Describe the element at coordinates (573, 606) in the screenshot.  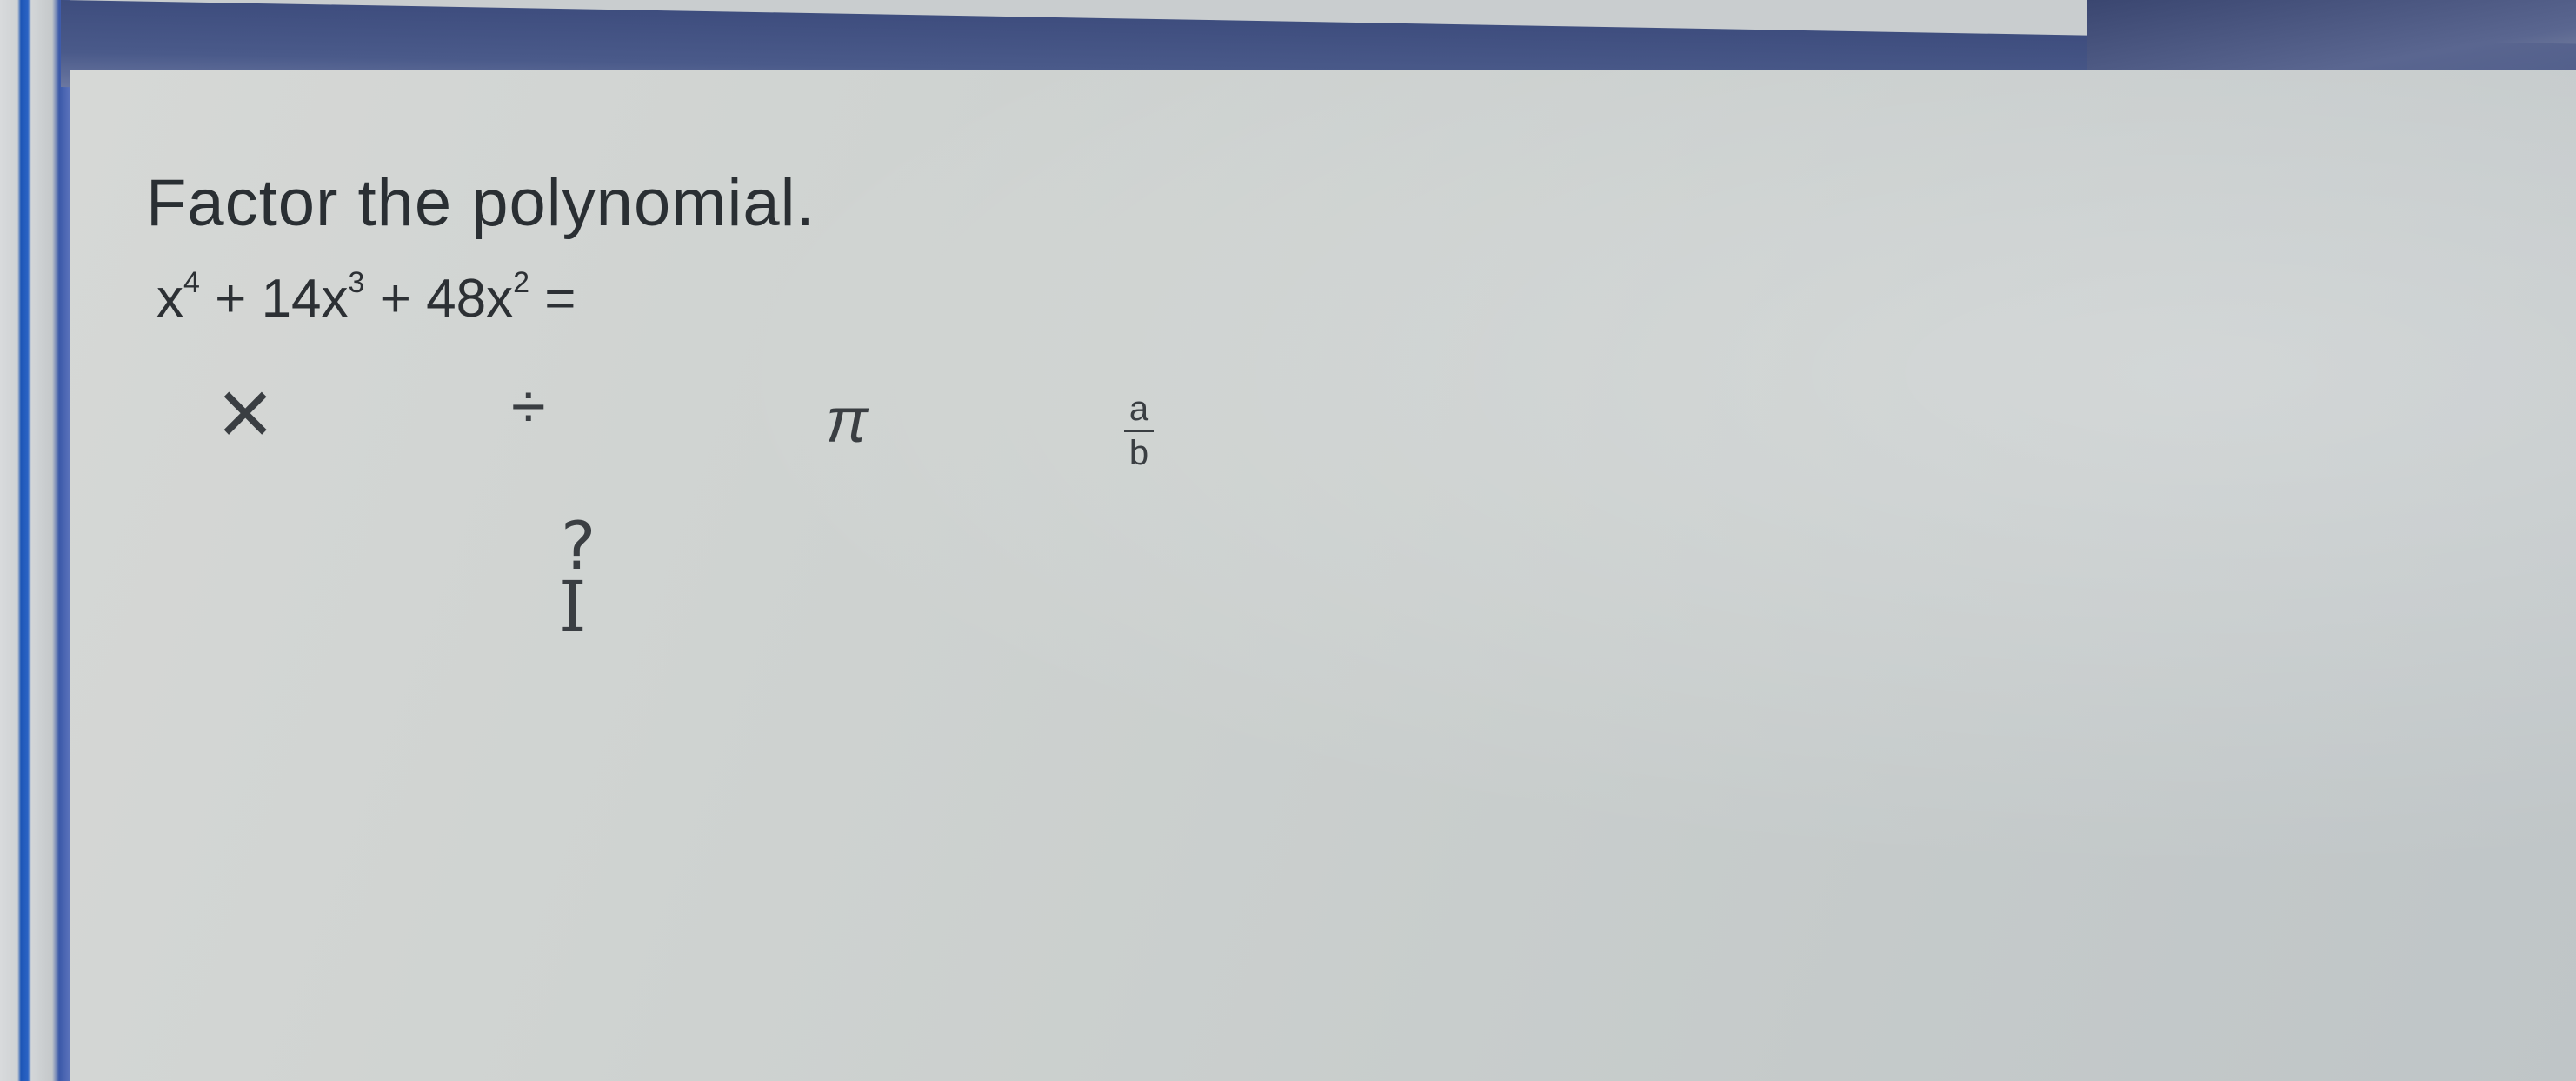
I see `text-cursor-icon: I` at that location.